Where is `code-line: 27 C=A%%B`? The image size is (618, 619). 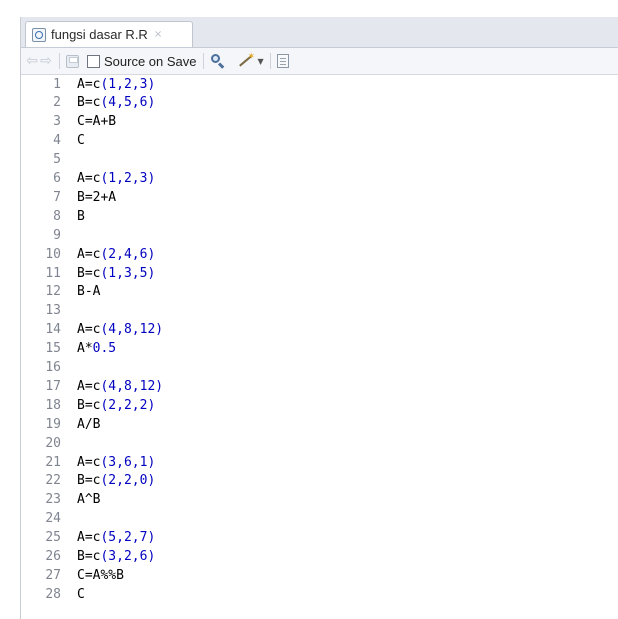
code-line: 27 C=A%%B is located at coordinates (319, 575).